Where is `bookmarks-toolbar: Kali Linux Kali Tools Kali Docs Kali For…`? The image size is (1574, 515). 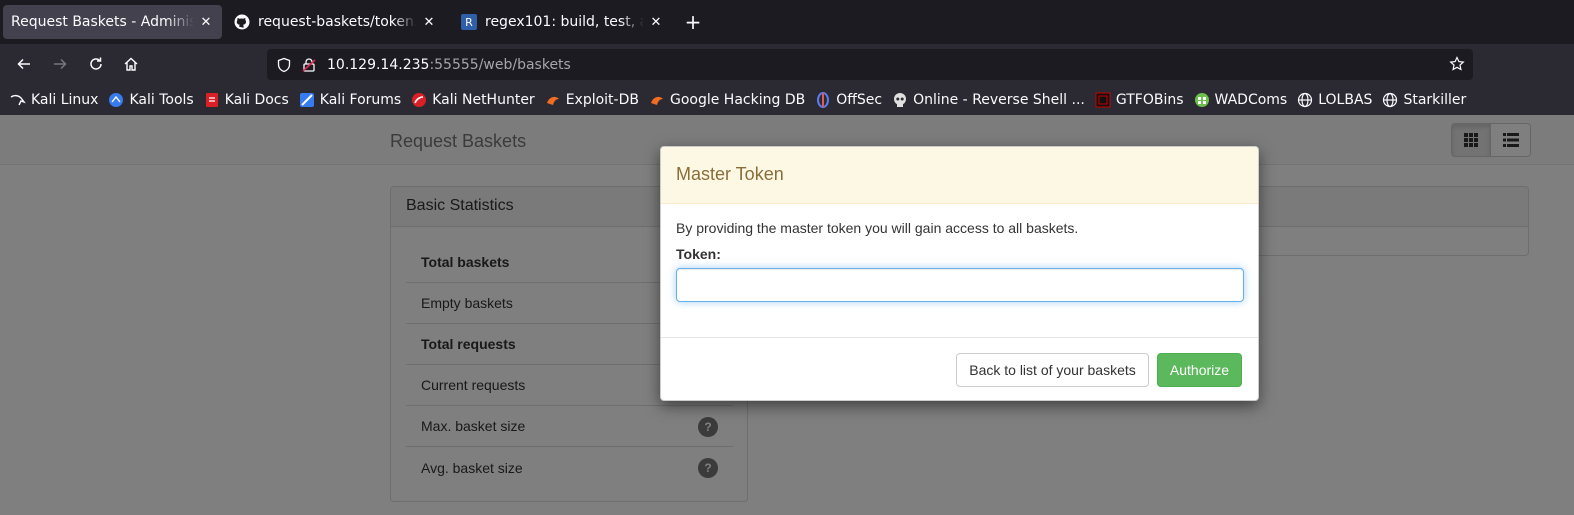 bookmarks-toolbar: Kali Linux Kali Tools Kali Docs Kali For… is located at coordinates (787, 99).